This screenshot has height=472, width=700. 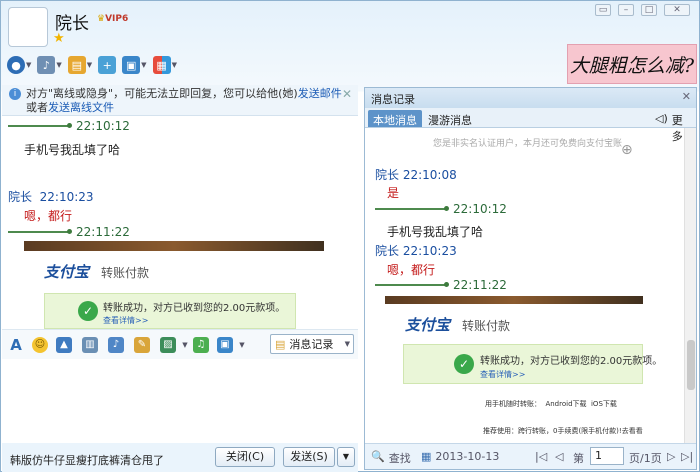 What do you see at coordinates (673, 126) in the screenshot?
I see `more-button: ◁) 更多` at bounding box center [673, 126].